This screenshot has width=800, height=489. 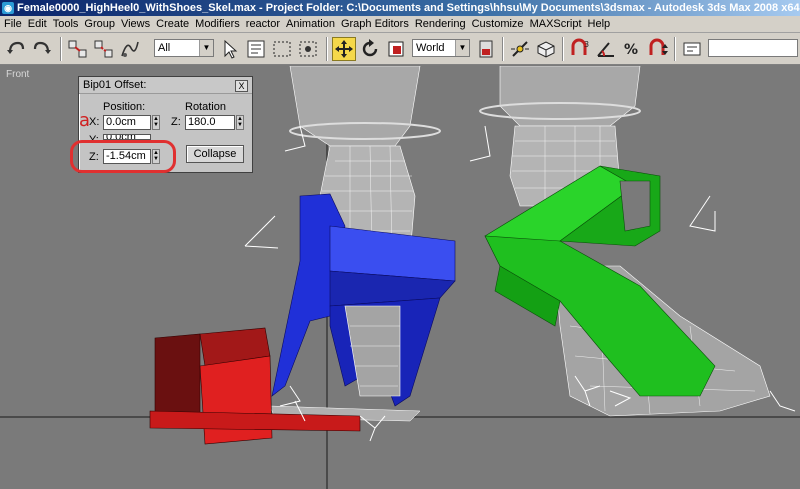 What do you see at coordinates (130, 49) in the screenshot?
I see `bind-to-space-warp-icon` at bounding box center [130, 49].